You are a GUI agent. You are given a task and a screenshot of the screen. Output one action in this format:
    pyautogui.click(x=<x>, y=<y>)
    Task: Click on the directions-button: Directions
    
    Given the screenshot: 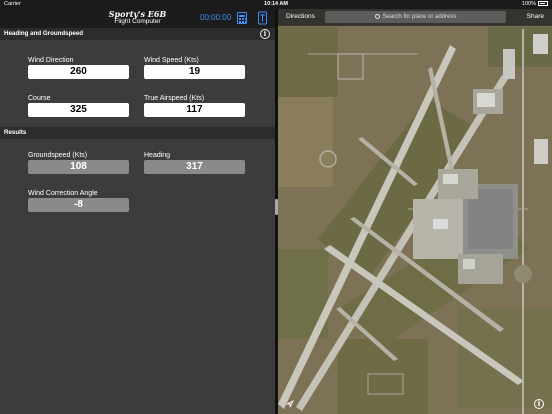 What is the action you would take?
    pyautogui.click(x=300, y=16)
    